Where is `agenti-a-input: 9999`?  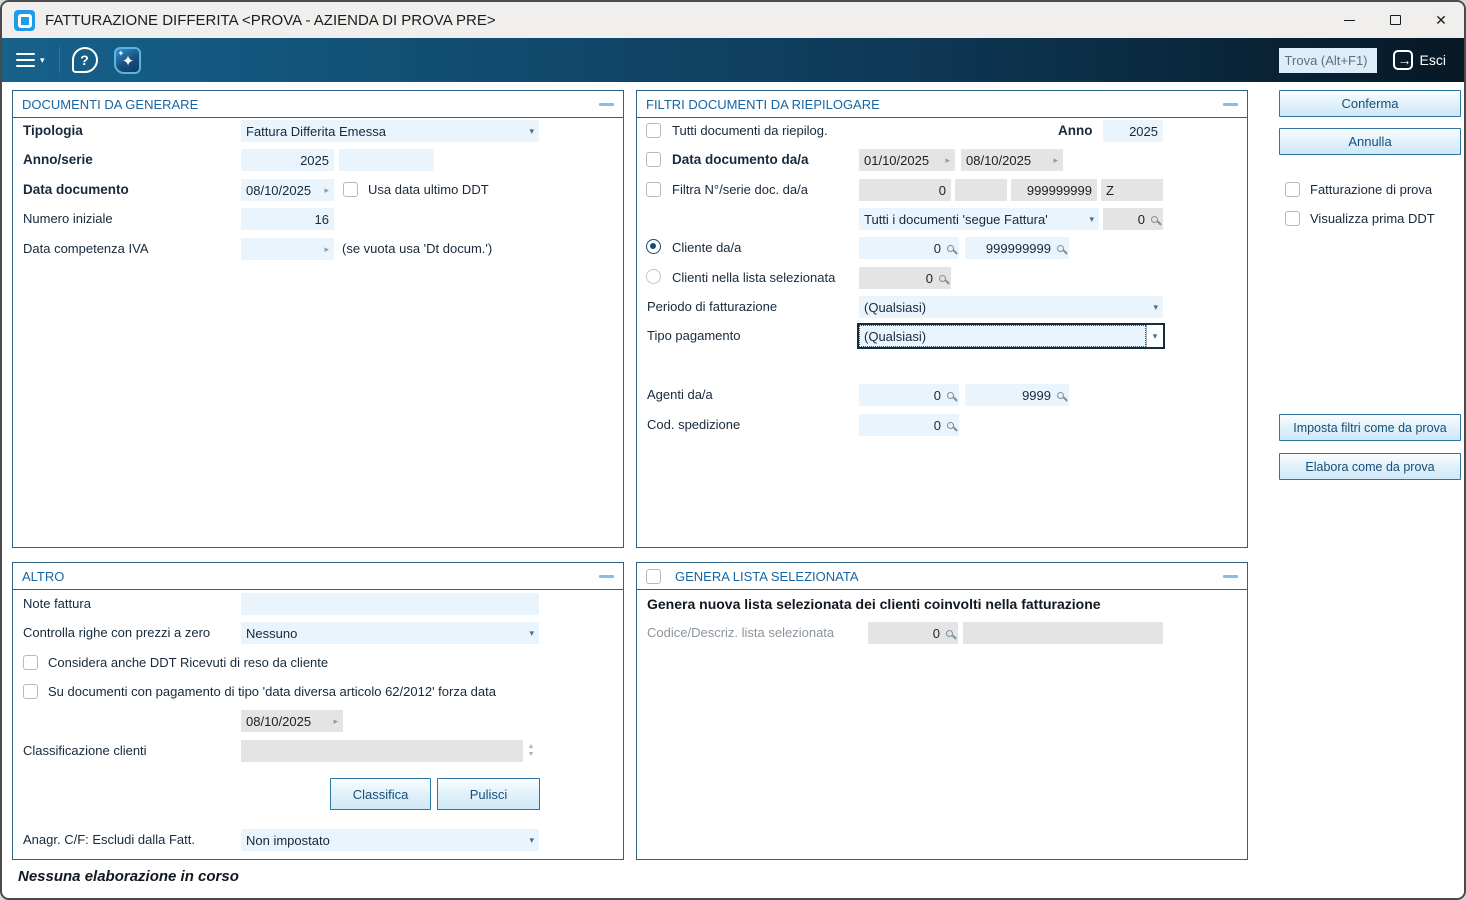 agenti-a-input: 9999 is located at coordinates (1017, 395).